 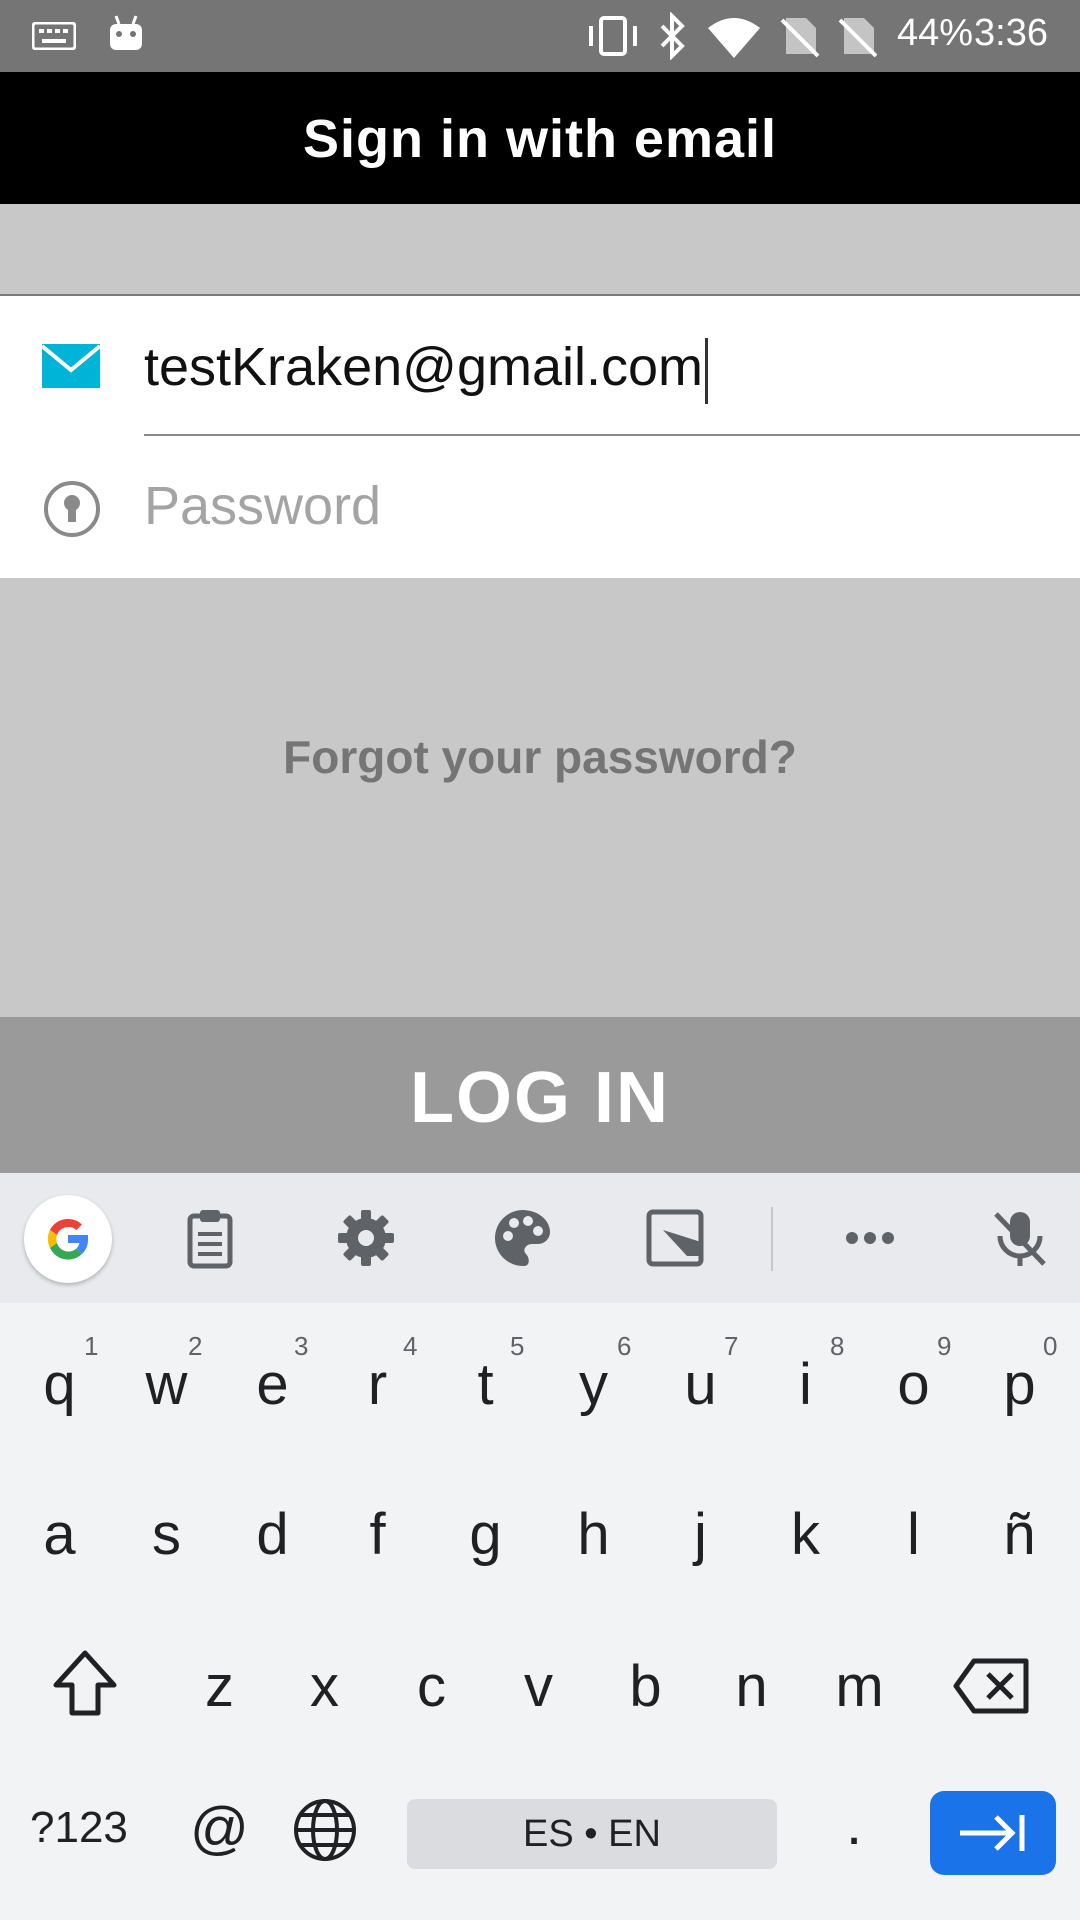 I want to click on globe-icon, so click(x=325, y=1830).